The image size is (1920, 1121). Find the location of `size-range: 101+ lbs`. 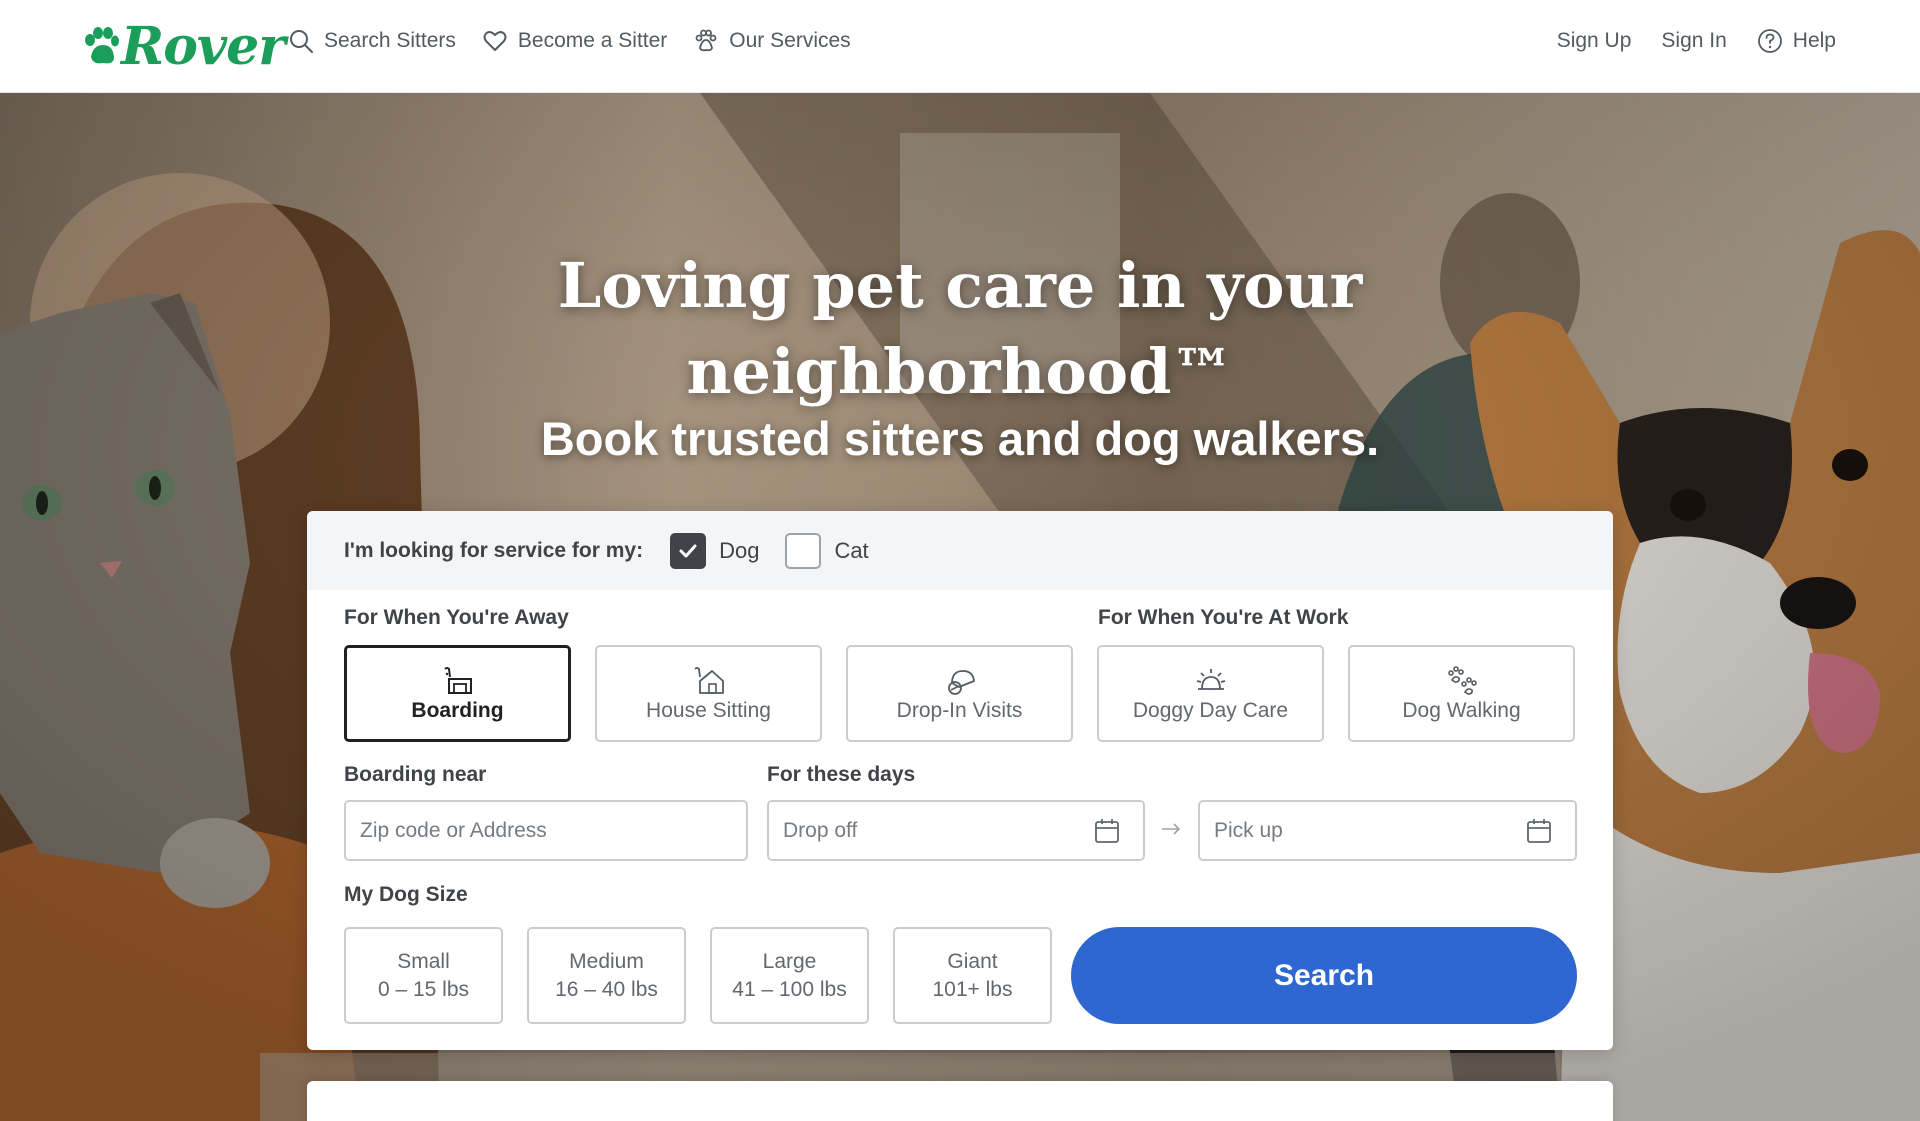

size-range: 101+ lbs is located at coordinates (972, 989).